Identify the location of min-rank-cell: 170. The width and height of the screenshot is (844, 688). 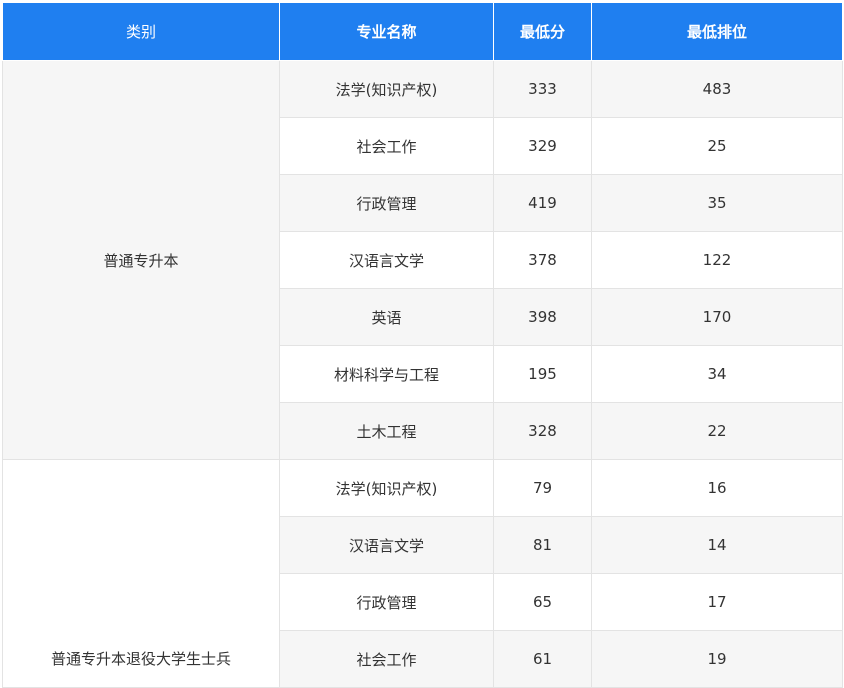
(717, 317).